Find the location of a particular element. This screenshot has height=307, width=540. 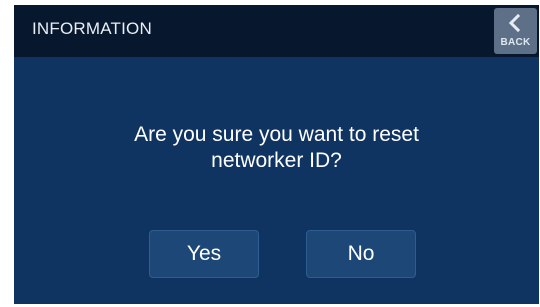

back-button: BACK is located at coordinates (515, 31).